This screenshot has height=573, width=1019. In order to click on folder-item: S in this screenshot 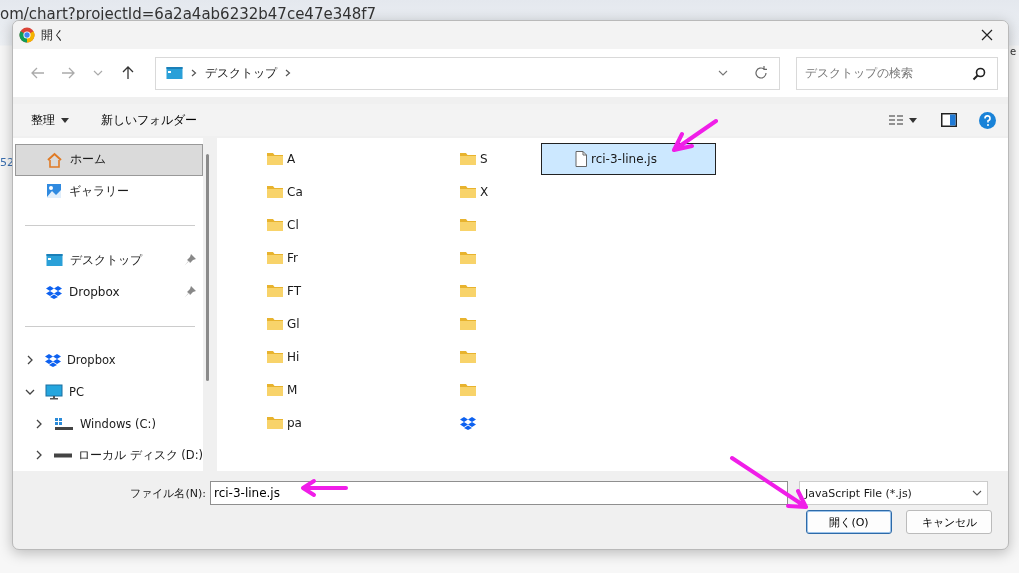, I will do `click(474, 158)`.